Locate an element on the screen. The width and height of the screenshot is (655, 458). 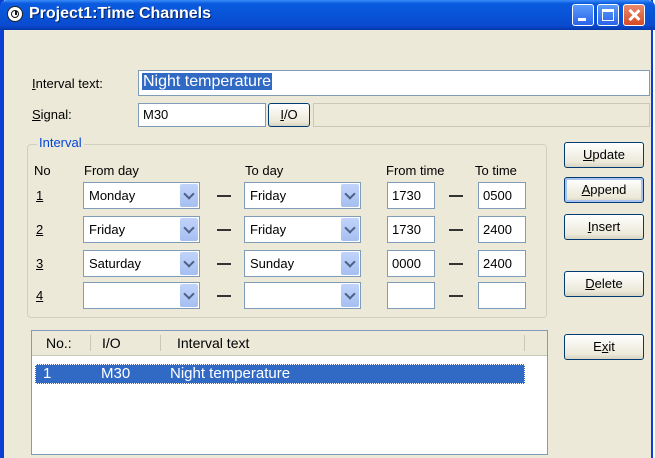
list-cell-no: 1 is located at coordinates (47, 373).